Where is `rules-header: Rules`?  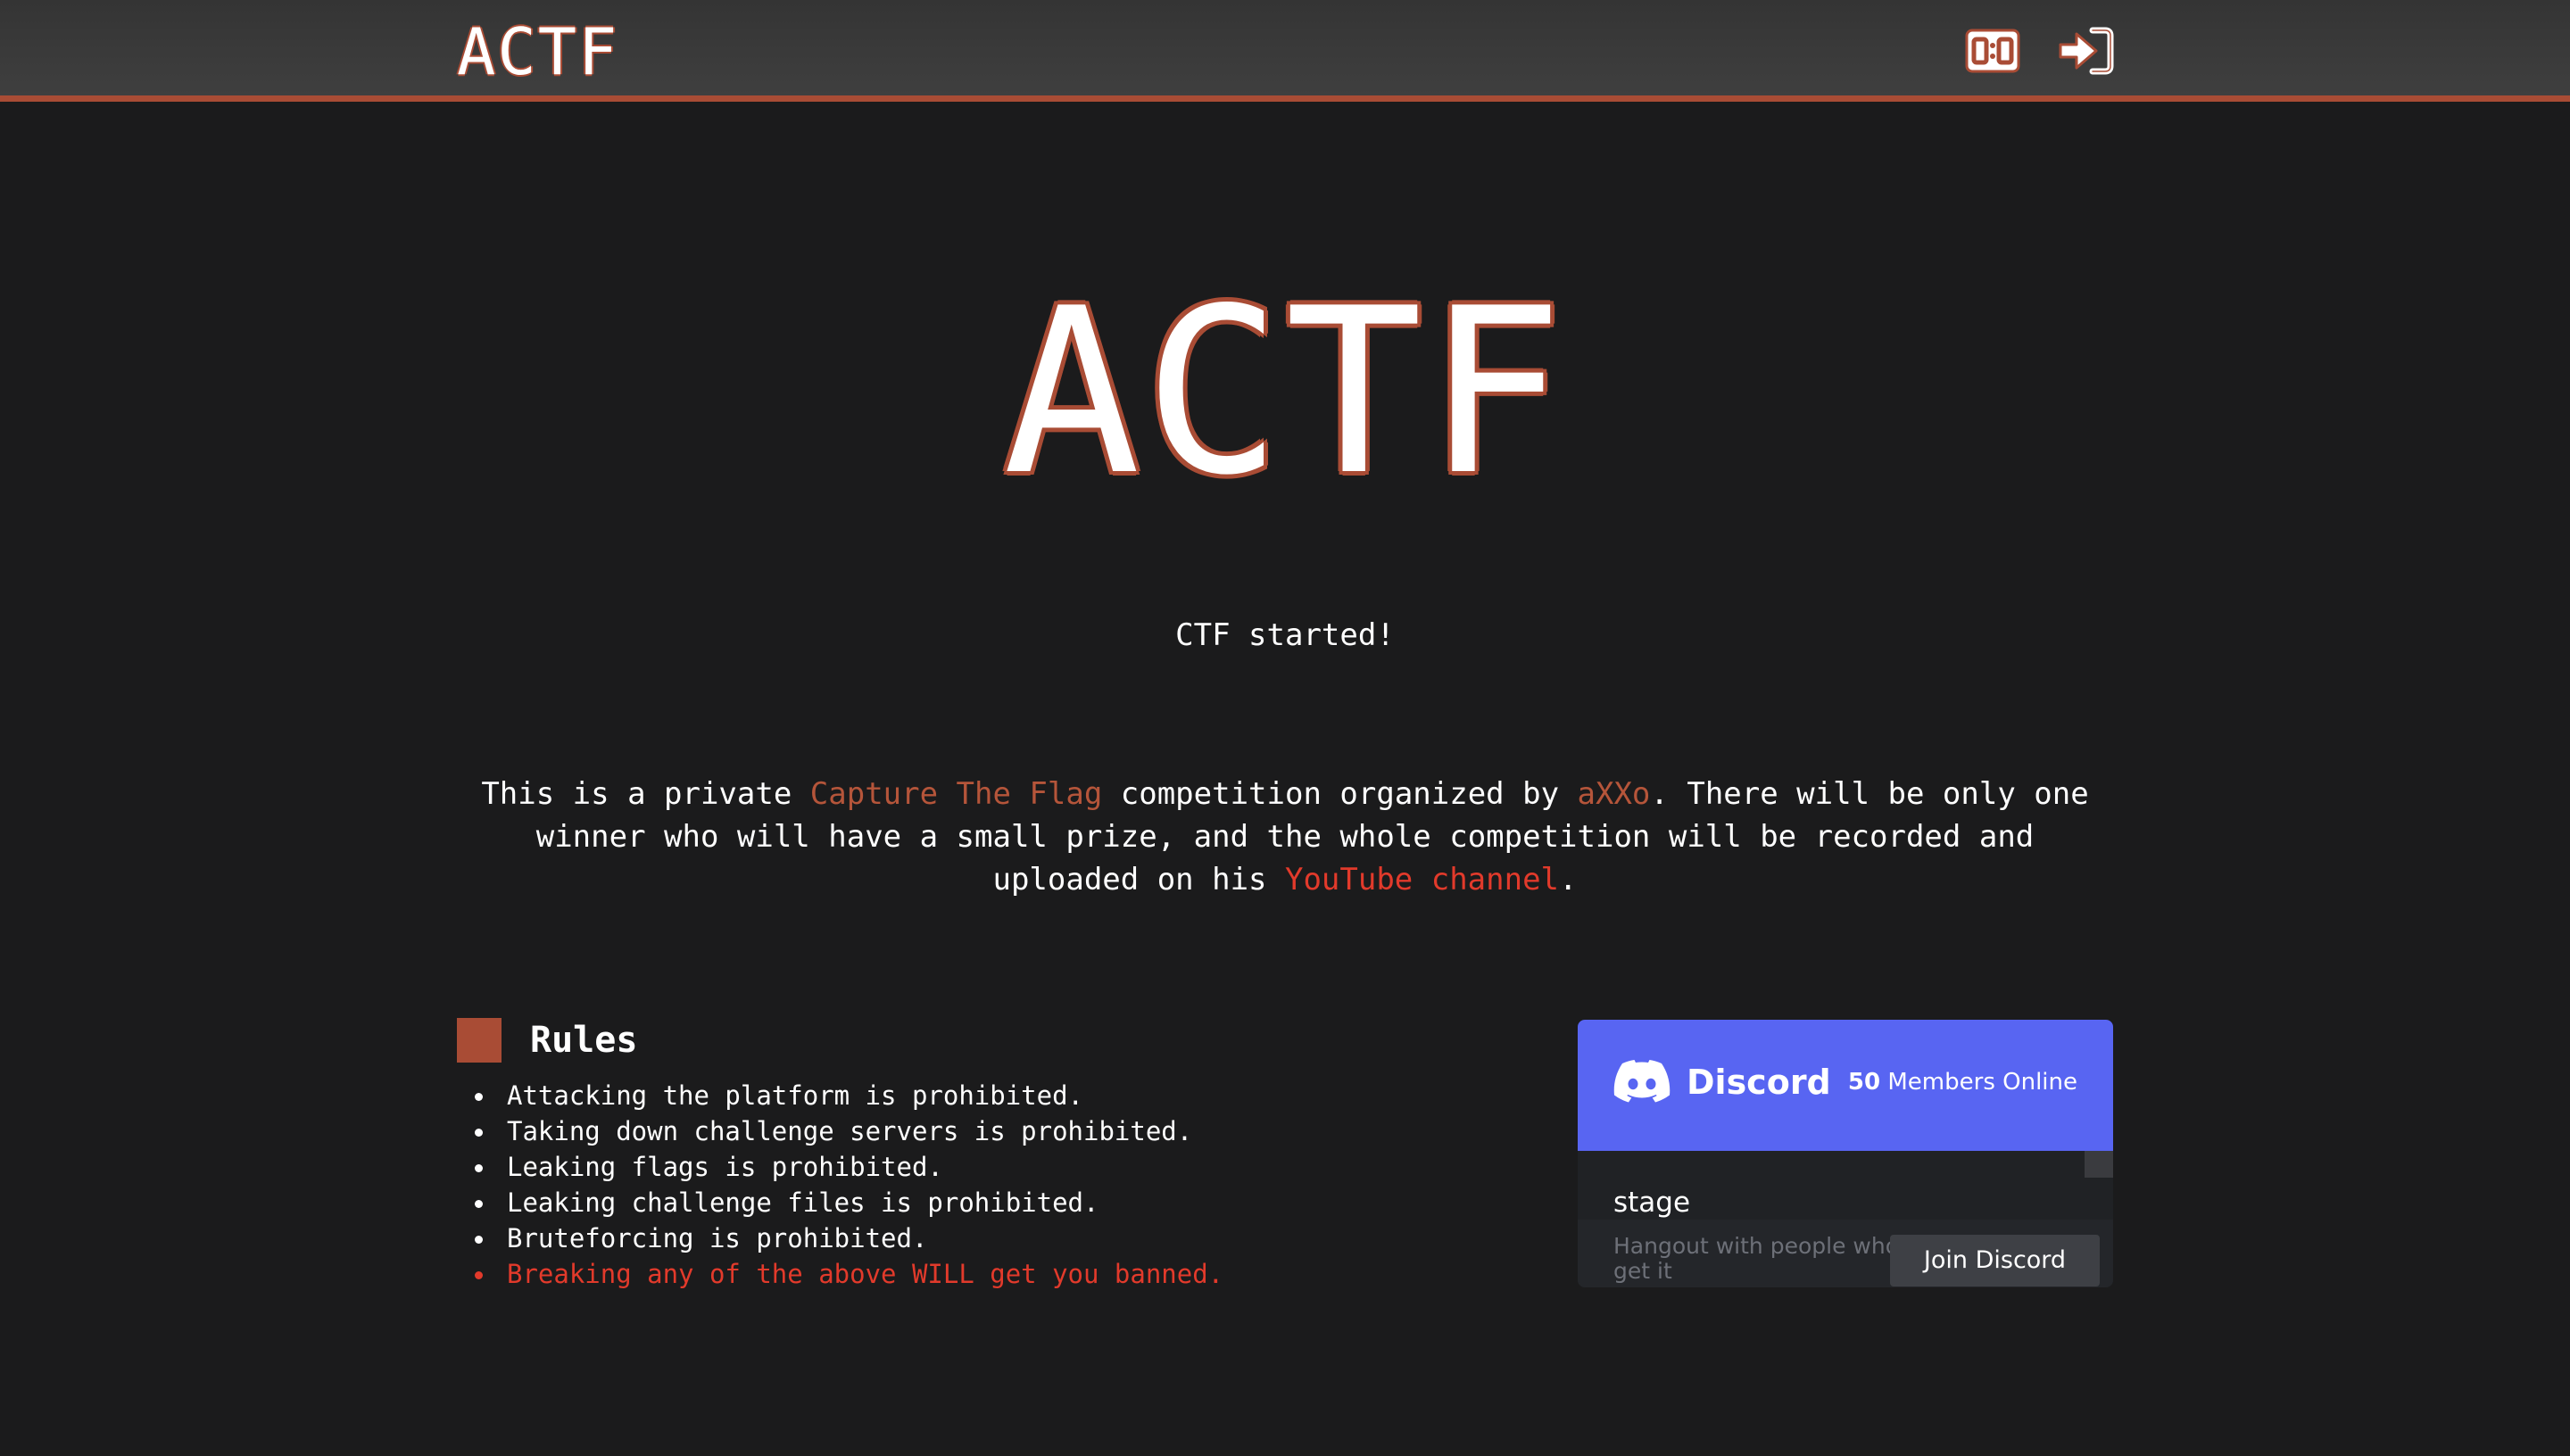
rules-header: Rules is located at coordinates (547, 1040).